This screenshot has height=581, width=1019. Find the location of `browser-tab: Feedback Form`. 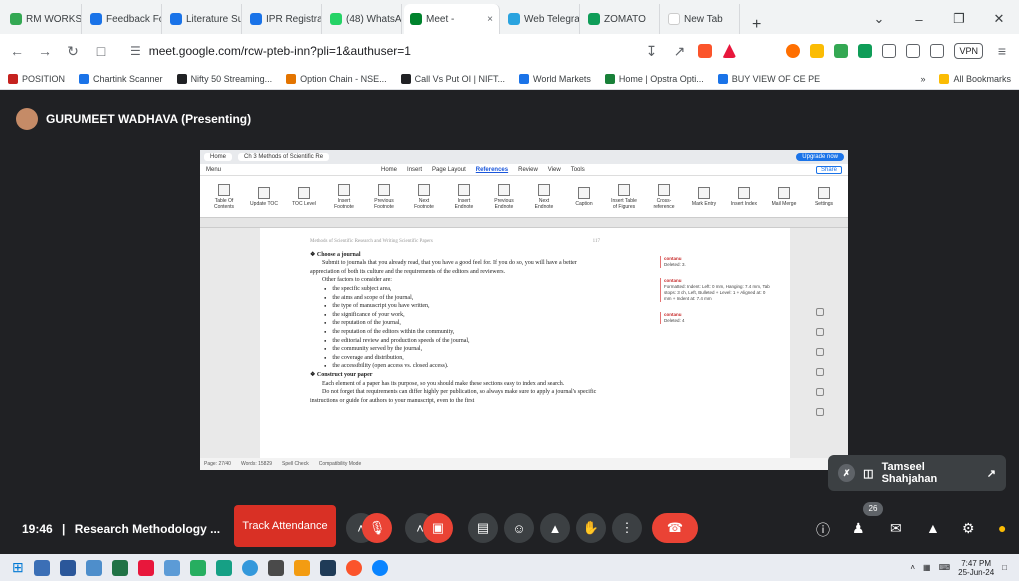

browser-tab: Feedback Form is located at coordinates (123, 19).